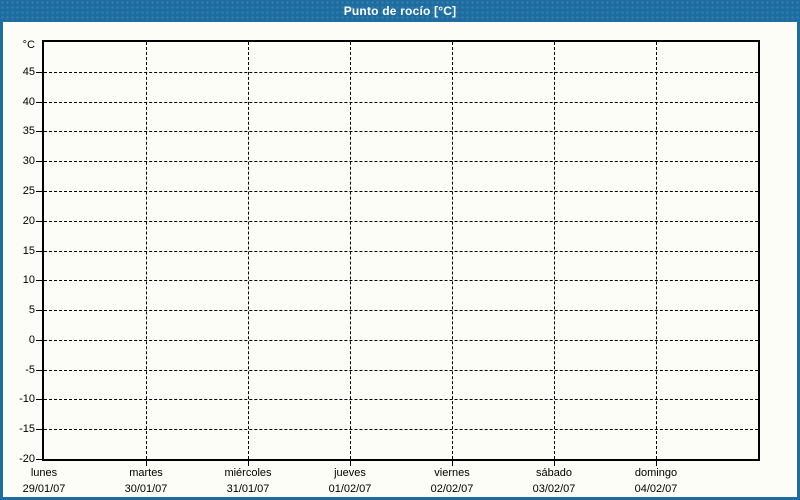 The width and height of the screenshot is (800, 500). Describe the element at coordinates (30, 369) in the screenshot. I see `y-tick-label: -5` at that location.